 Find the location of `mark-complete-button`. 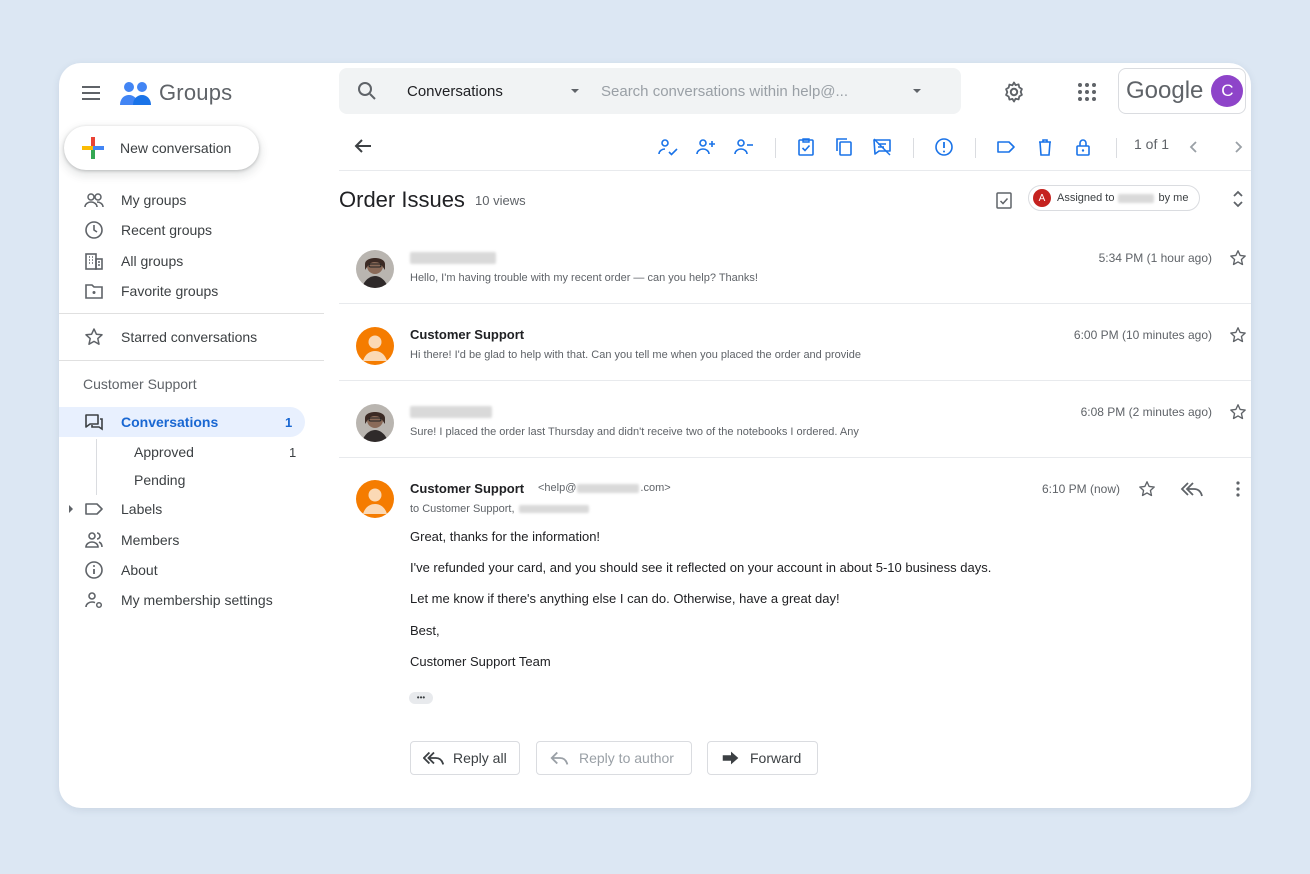

mark-complete-button is located at coordinates (807, 148).